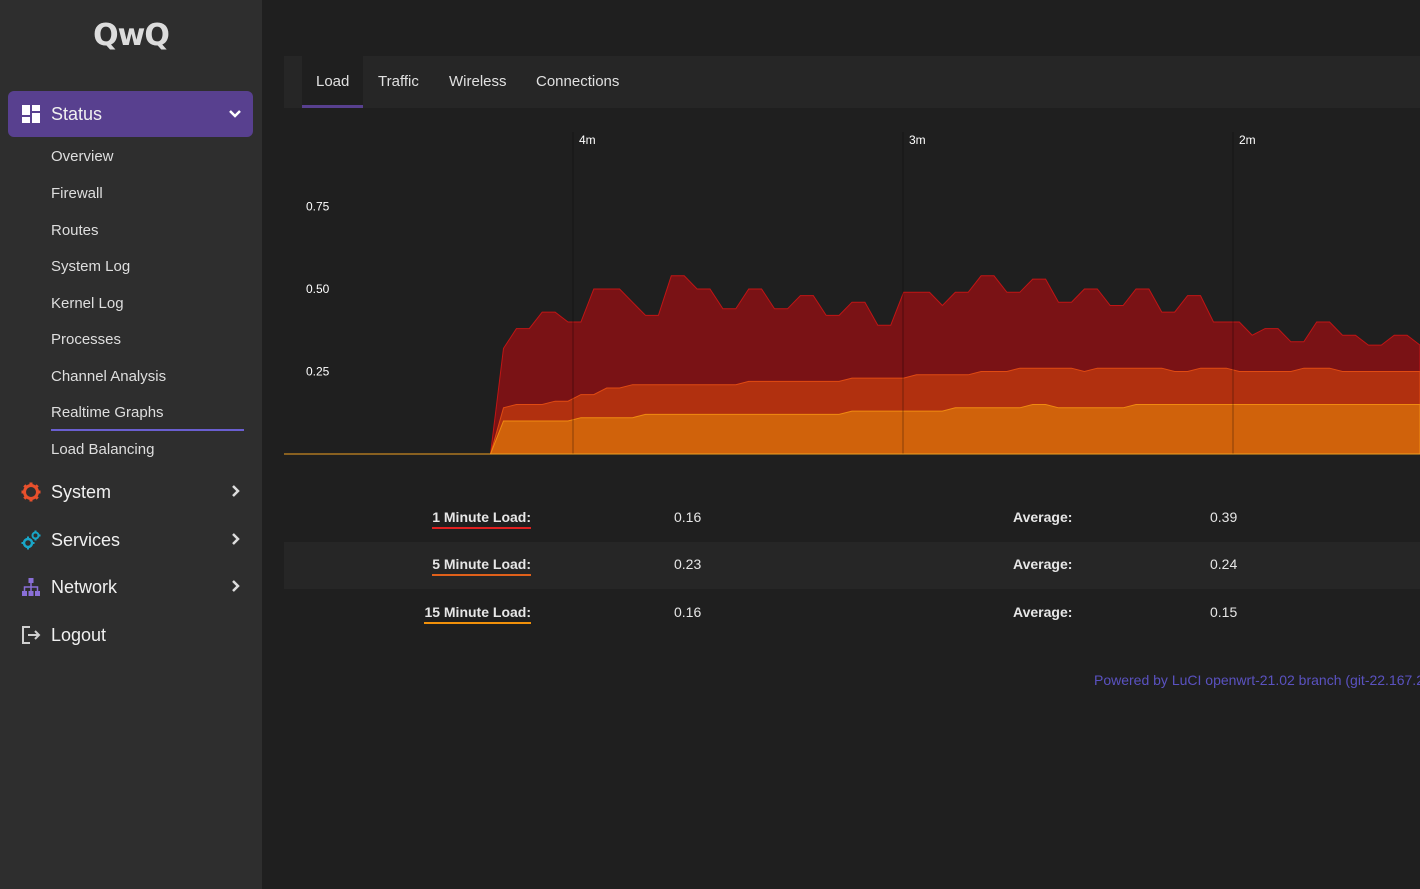  I want to click on sidebar-item-overview: Overview, so click(82, 156).